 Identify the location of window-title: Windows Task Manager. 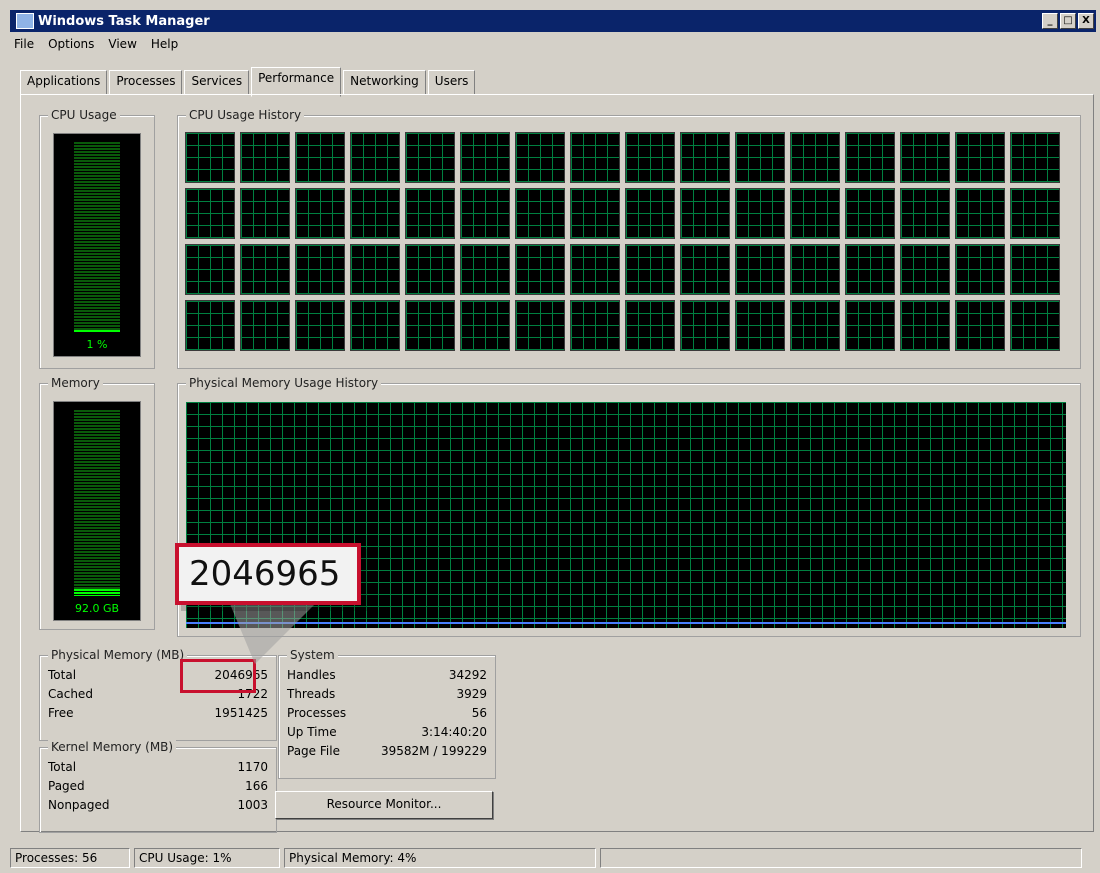
(124, 21).